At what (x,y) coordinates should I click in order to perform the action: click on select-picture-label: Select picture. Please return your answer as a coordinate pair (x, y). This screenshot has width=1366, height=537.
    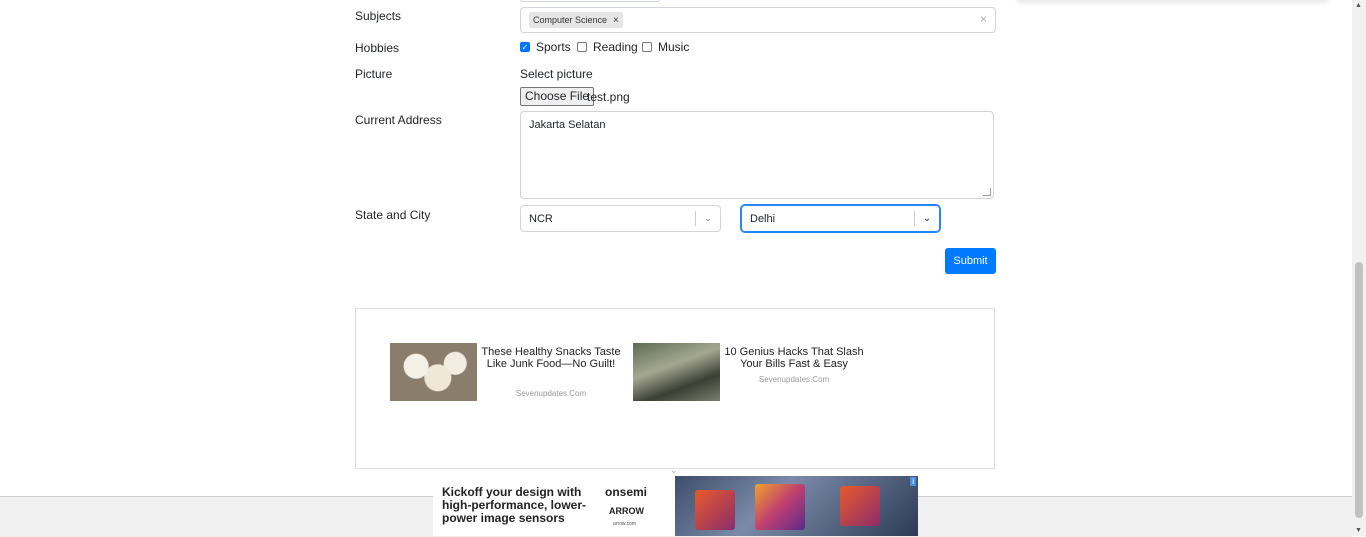
    Looking at the image, I should click on (556, 74).